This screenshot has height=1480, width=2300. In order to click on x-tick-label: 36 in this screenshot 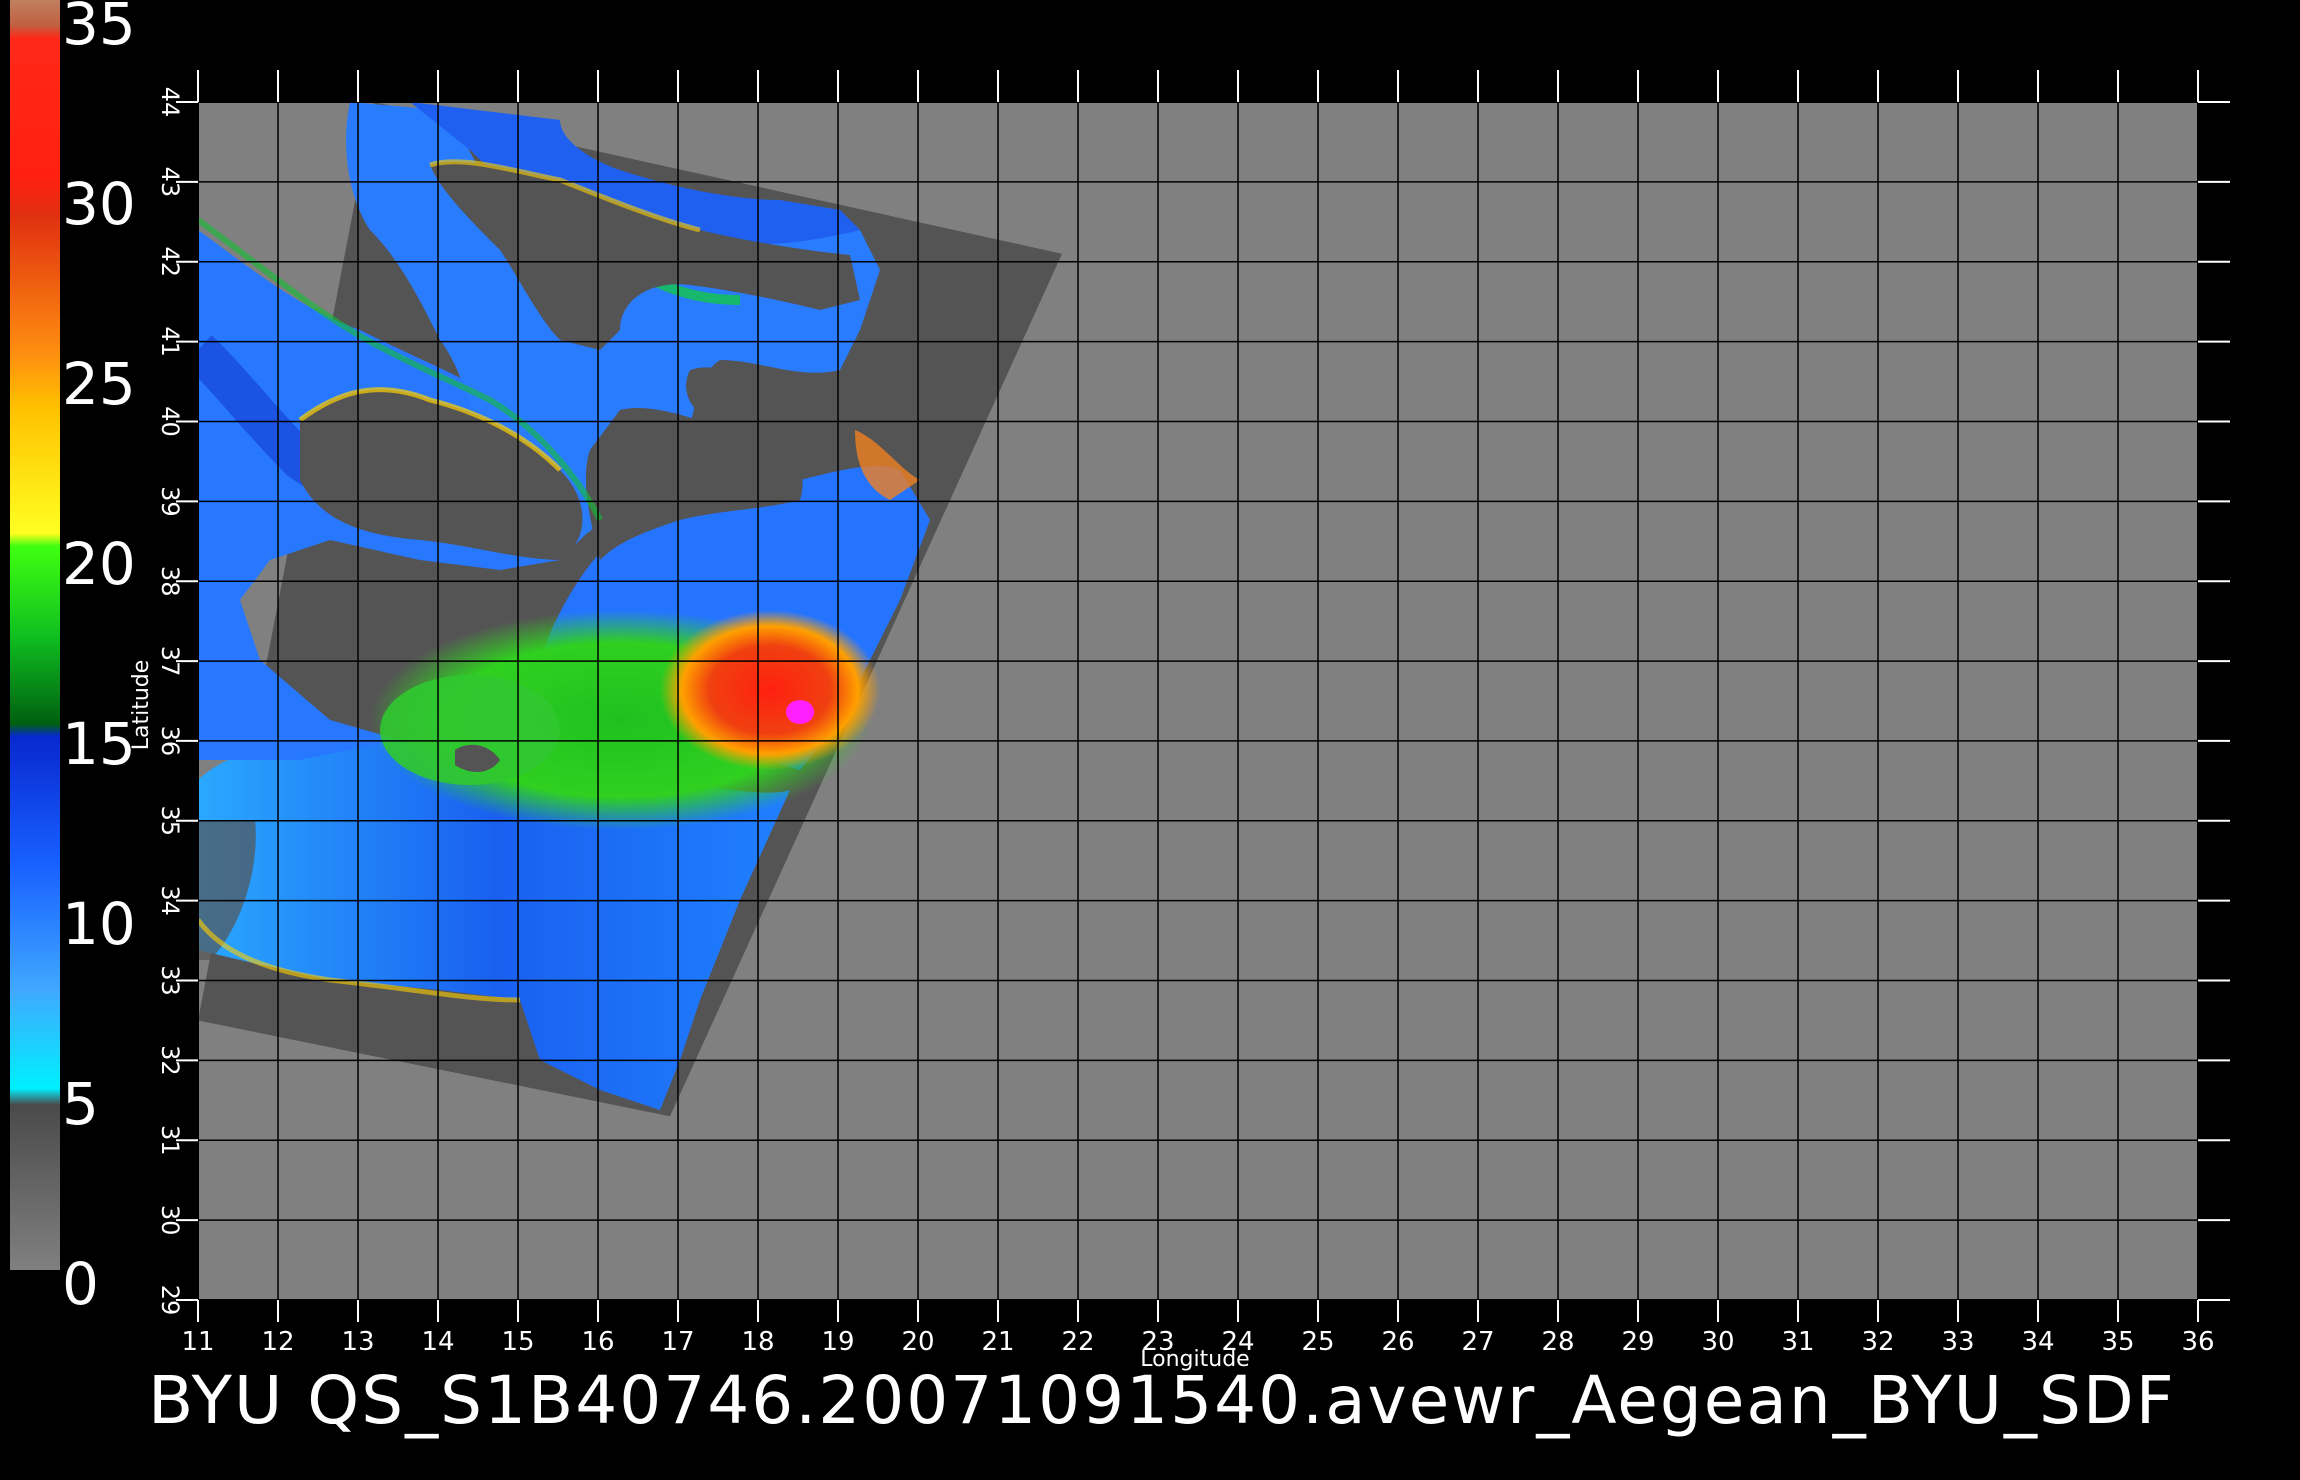, I will do `click(2197, 1342)`.